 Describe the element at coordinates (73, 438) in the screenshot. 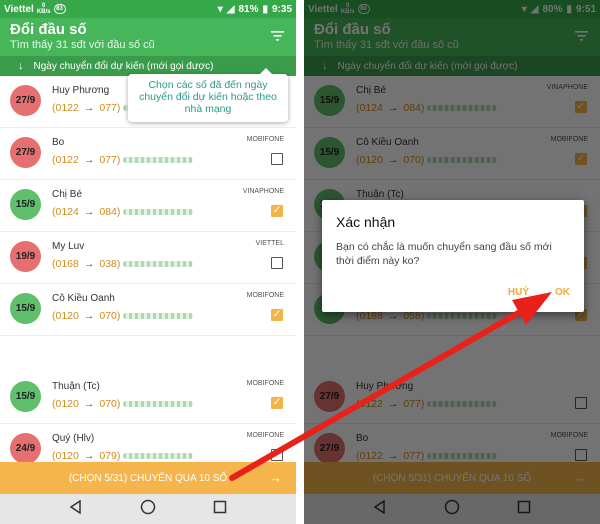

I see `contact-name: Quý (Hlv)` at that location.